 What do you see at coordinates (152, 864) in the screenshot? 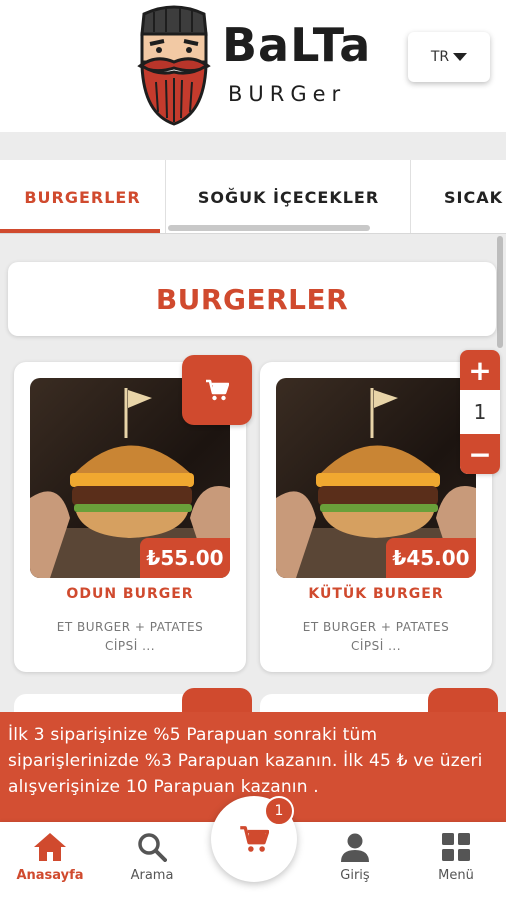
I see `nav-search: Arama` at bounding box center [152, 864].